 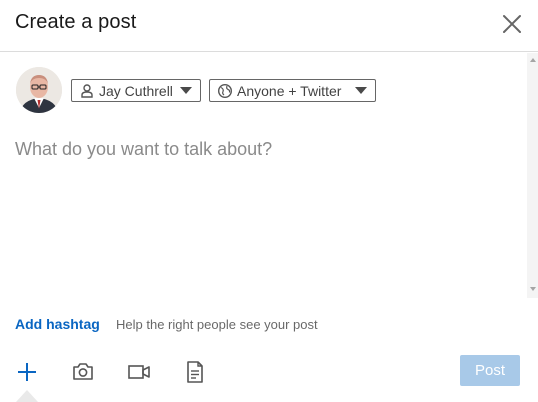 I want to click on add-document-button, so click(x=195, y=372).